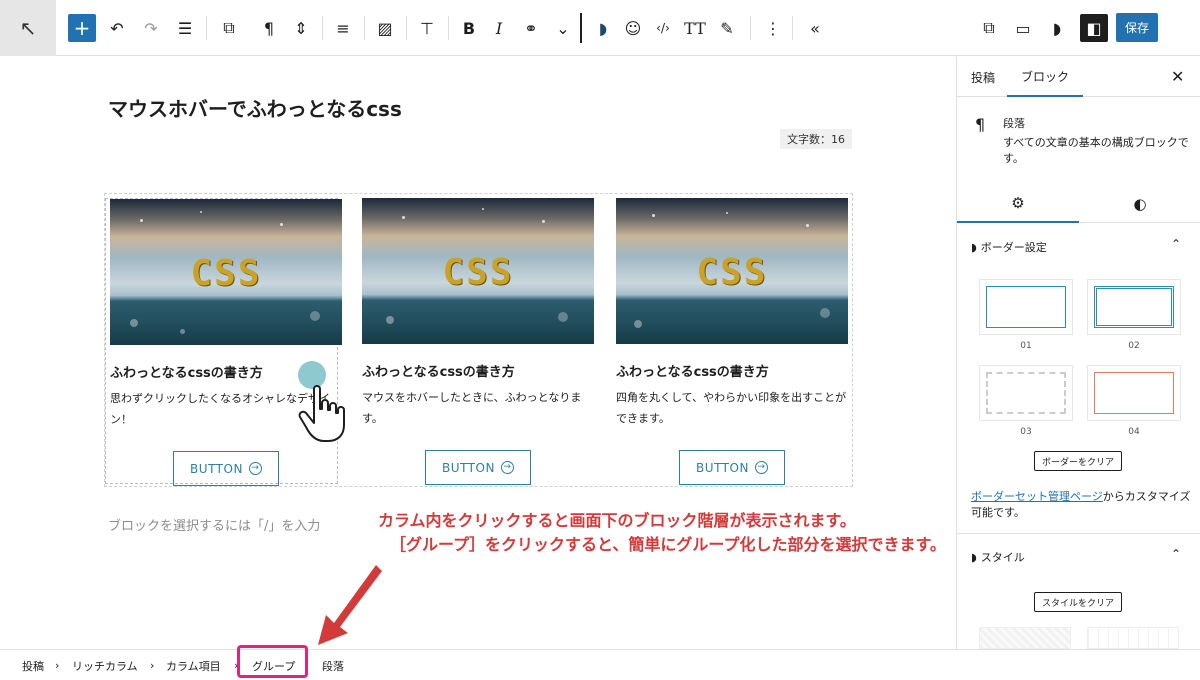 The height and width of the screenshot is (680, 1200). What do you see at coordinates (301, 28) in the screenshot?
I see `move-arrows-icon: ⇕` at bounding box center [301, 28].